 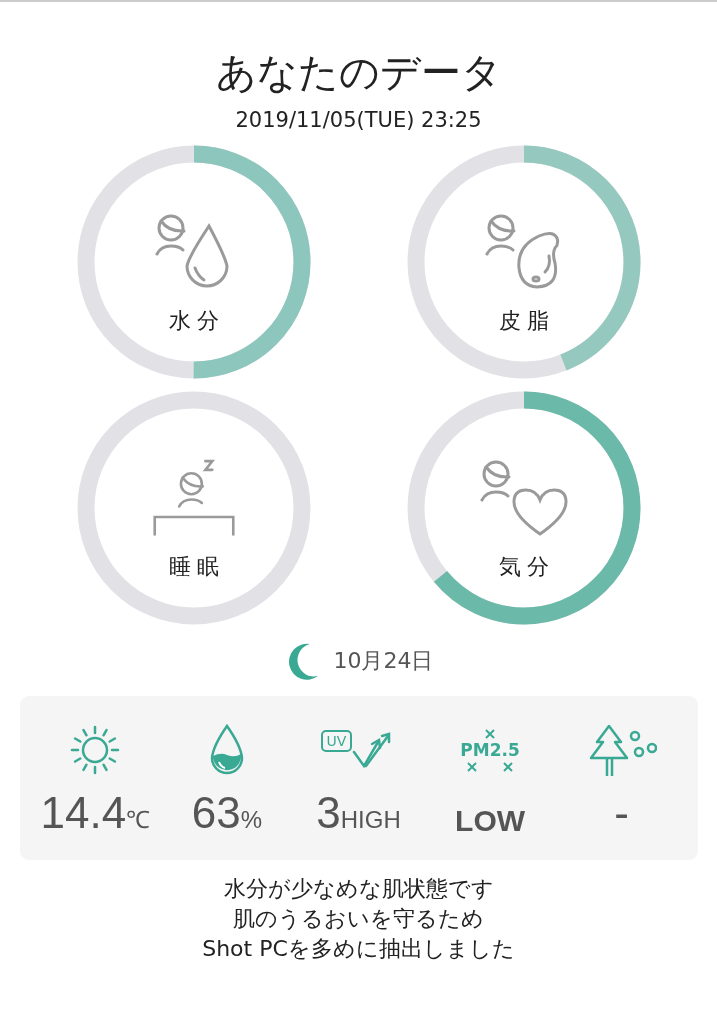 I want to click on date-time: 2019/11/05(TUE) 23:25, so click(x=358, y=120).